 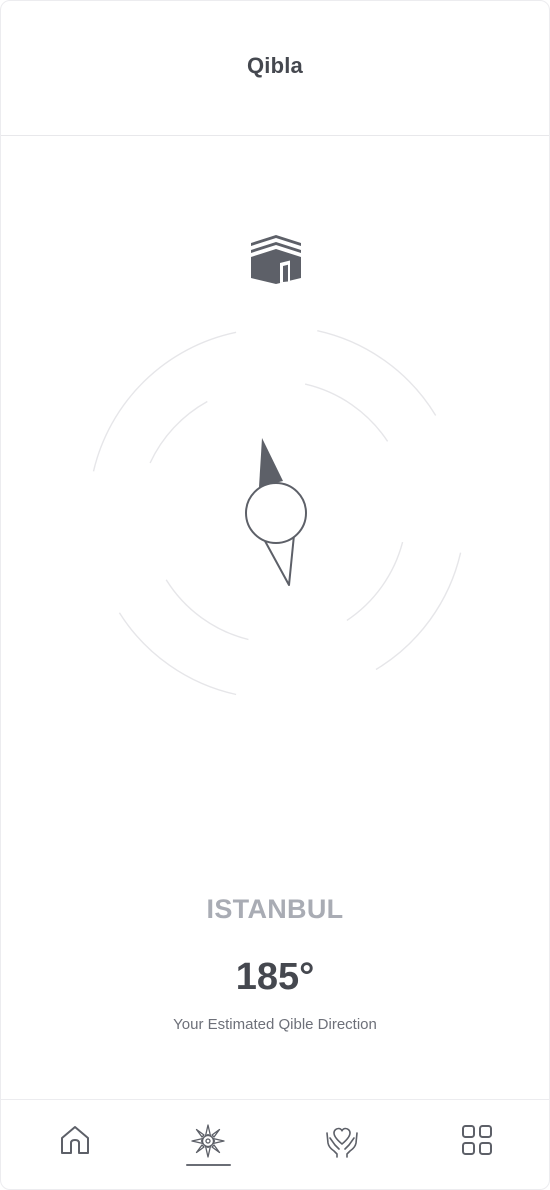 What do you see at coordinates (208, 1165) in the screenshot?
I see `active-tab-indicator` at bounding box center [208, 1165].